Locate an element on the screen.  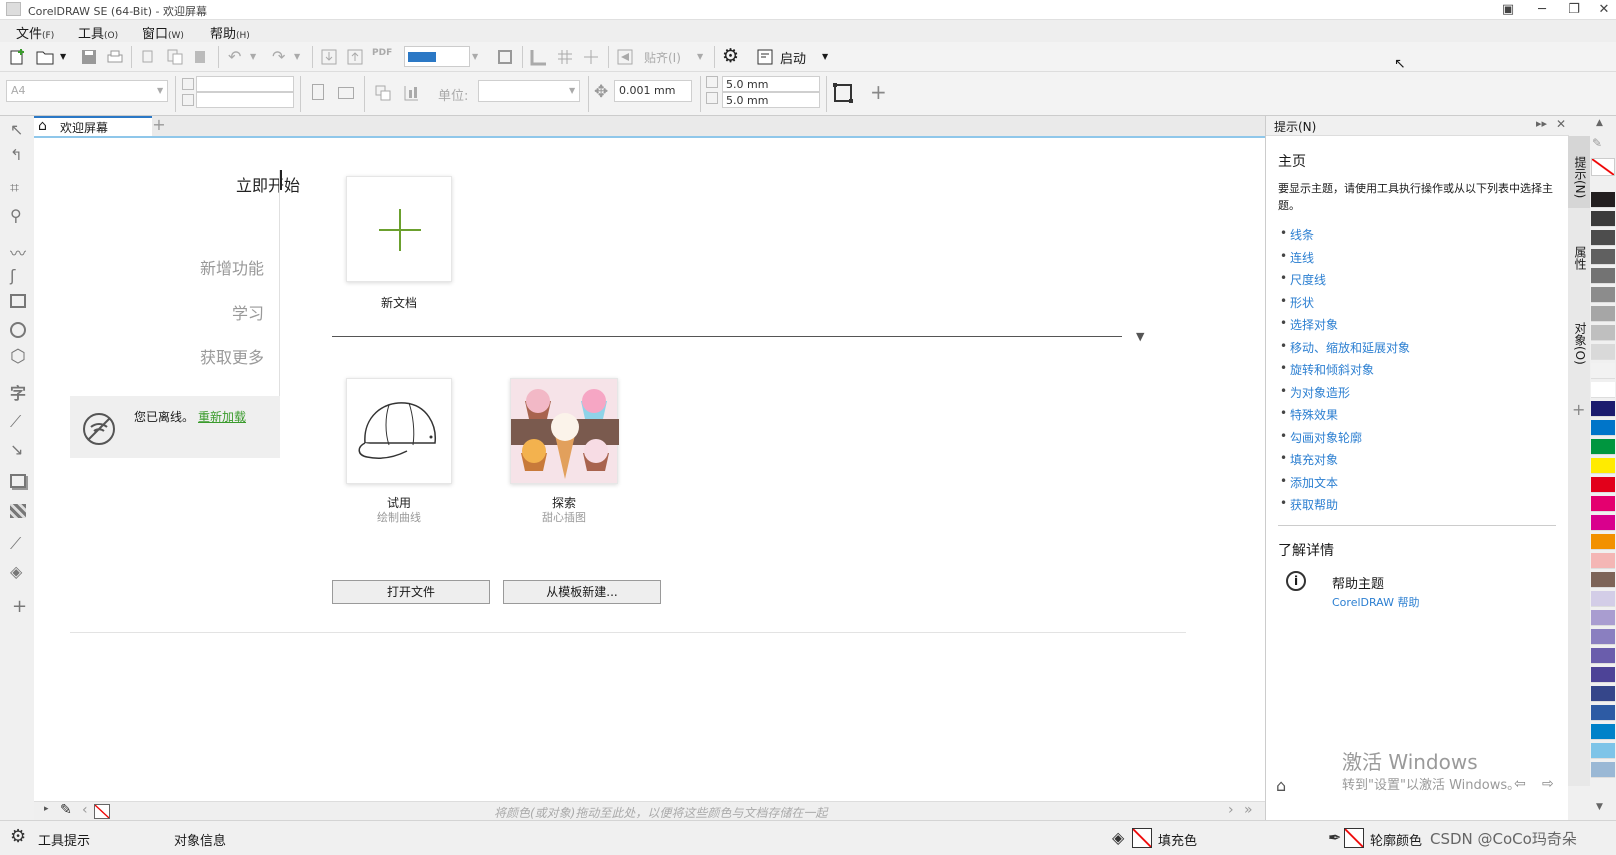
doc-no-color-swatch is located at coordinates (102, 811).